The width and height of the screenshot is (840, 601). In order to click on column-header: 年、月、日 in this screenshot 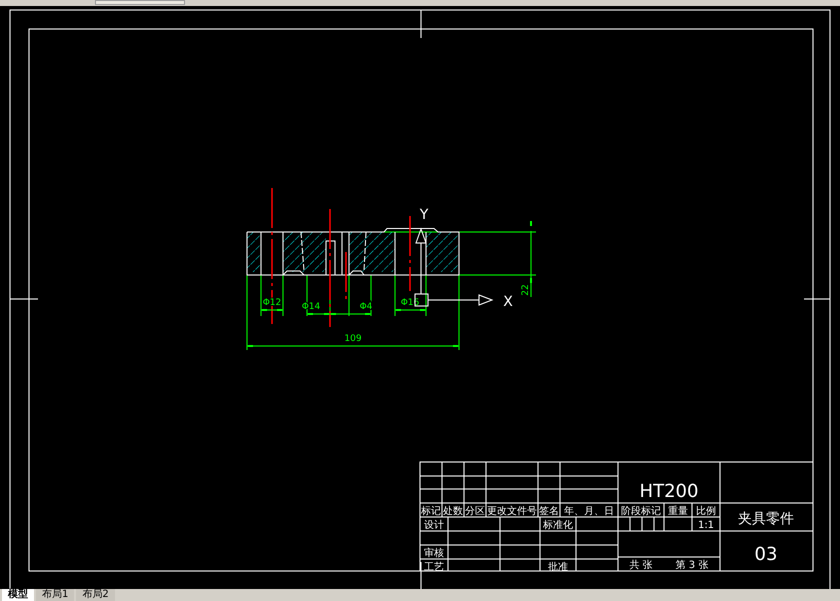, I will do `click(589, 511)`.